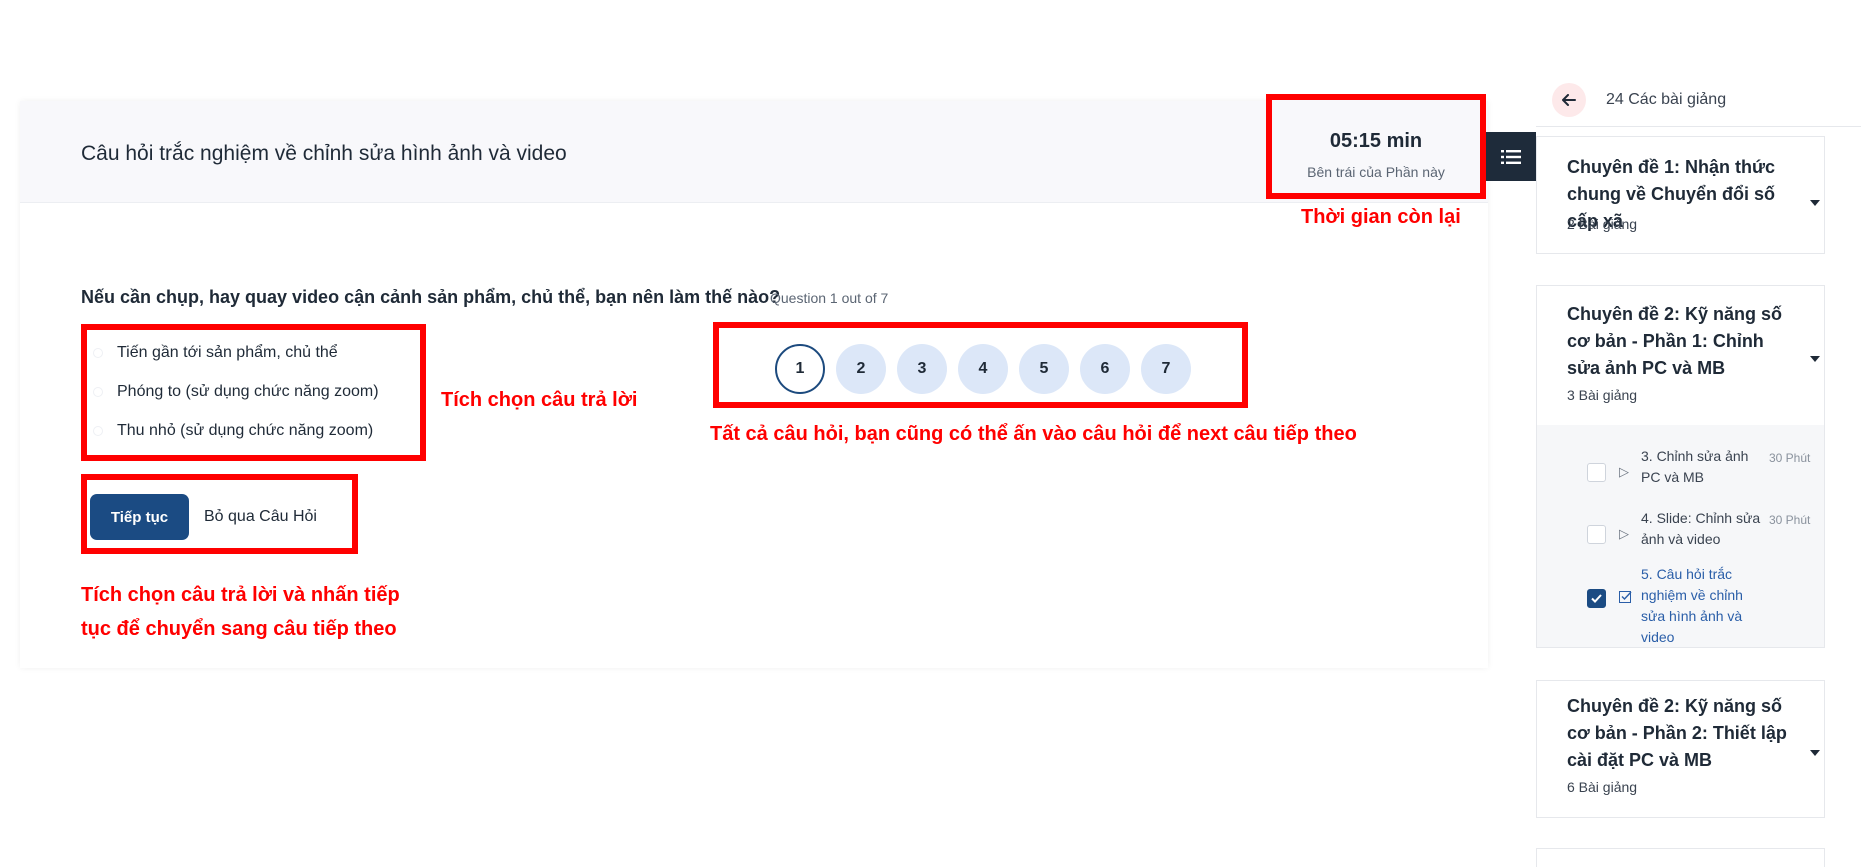 Image resolution: width=1861 pixels, height=867 pixels. I want to click on actions-box: Tiếp tục Bỏ qua Câu Hỏi, so click(219, 514).